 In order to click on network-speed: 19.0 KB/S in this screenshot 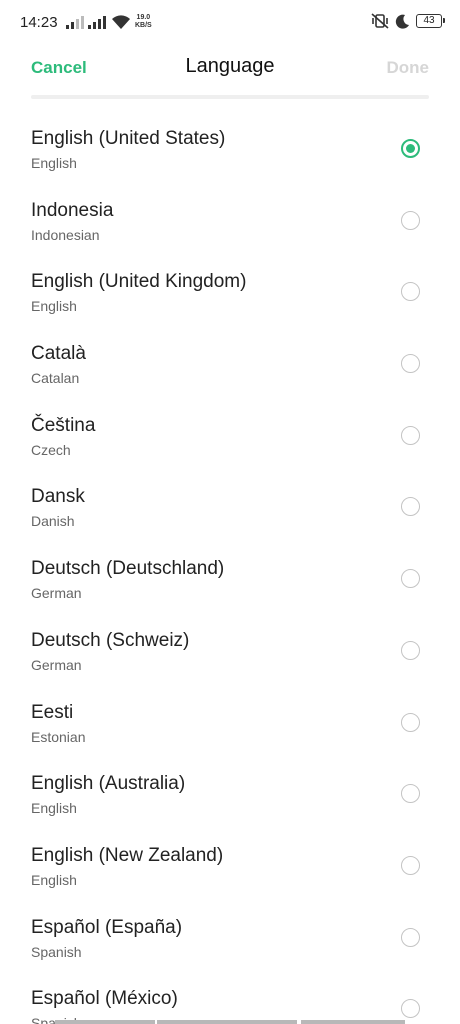, I will do `click(143, 22)`.